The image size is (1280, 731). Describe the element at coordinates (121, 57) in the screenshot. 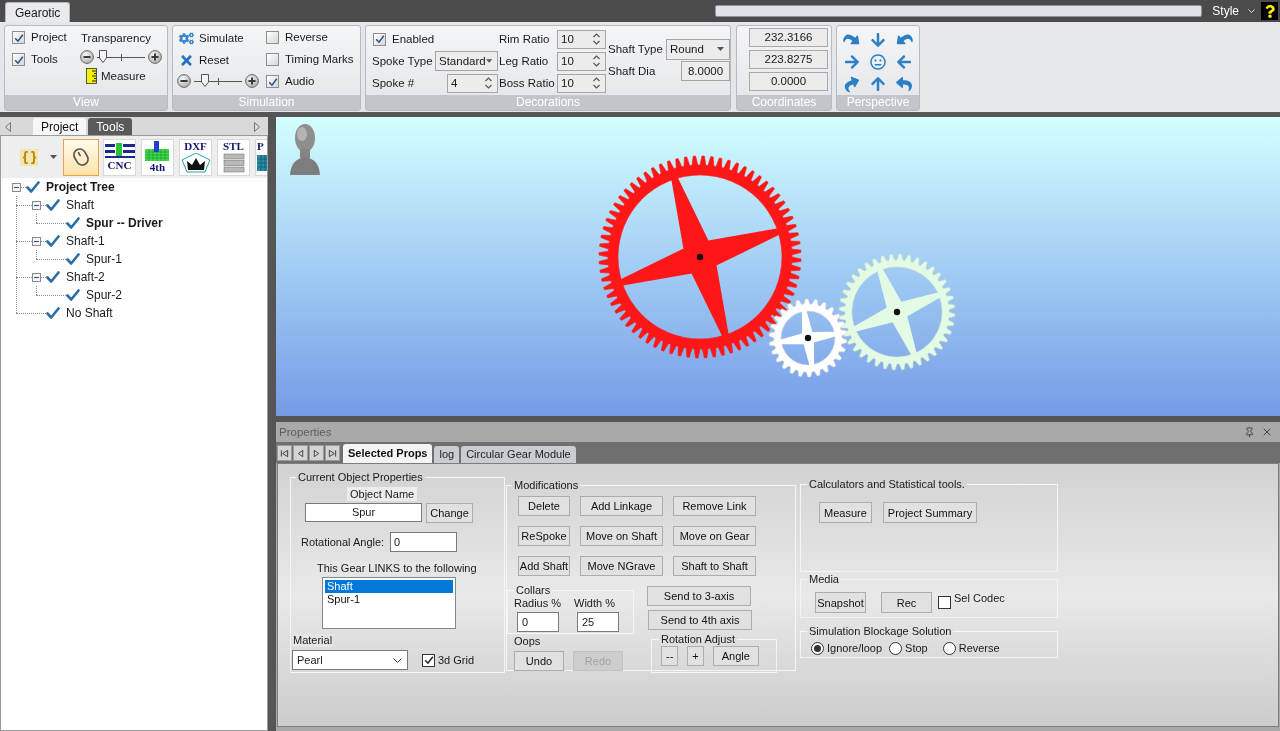

I see `transparency-slider` at that location.